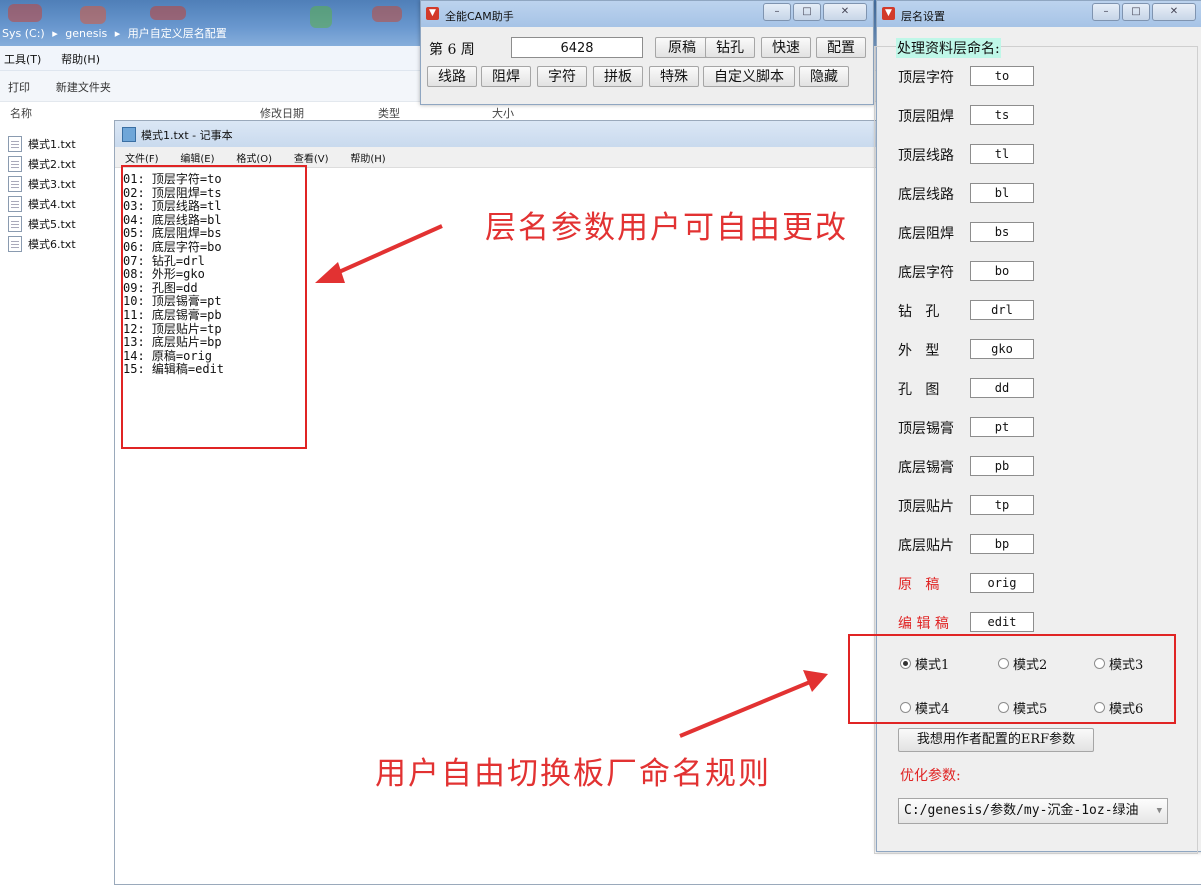  Describe the element at coordinates (919, 312) in the screenshot. I see `label-drill: 钻 孔` at that location.